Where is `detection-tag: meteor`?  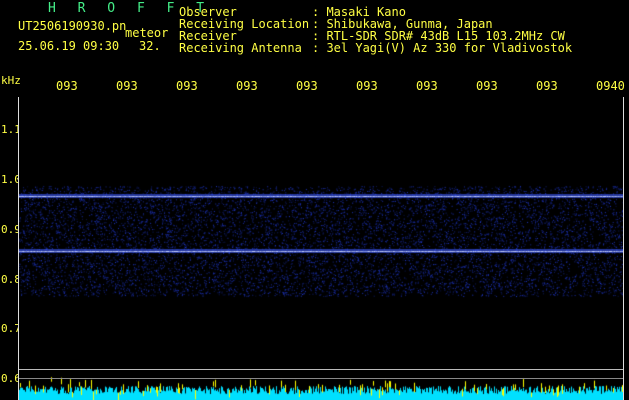 detection-tag: meteor is located at coordinates (147, 33).